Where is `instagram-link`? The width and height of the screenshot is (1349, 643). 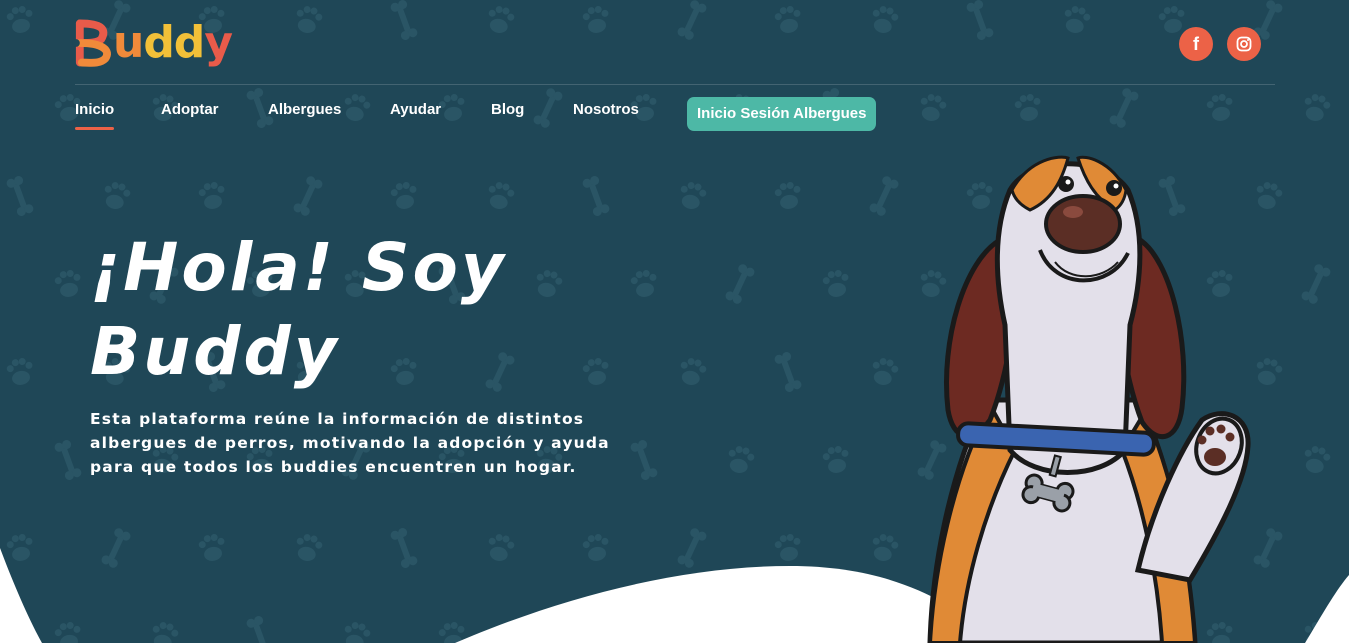 instagram-link is located at coordinates (1244, 44).